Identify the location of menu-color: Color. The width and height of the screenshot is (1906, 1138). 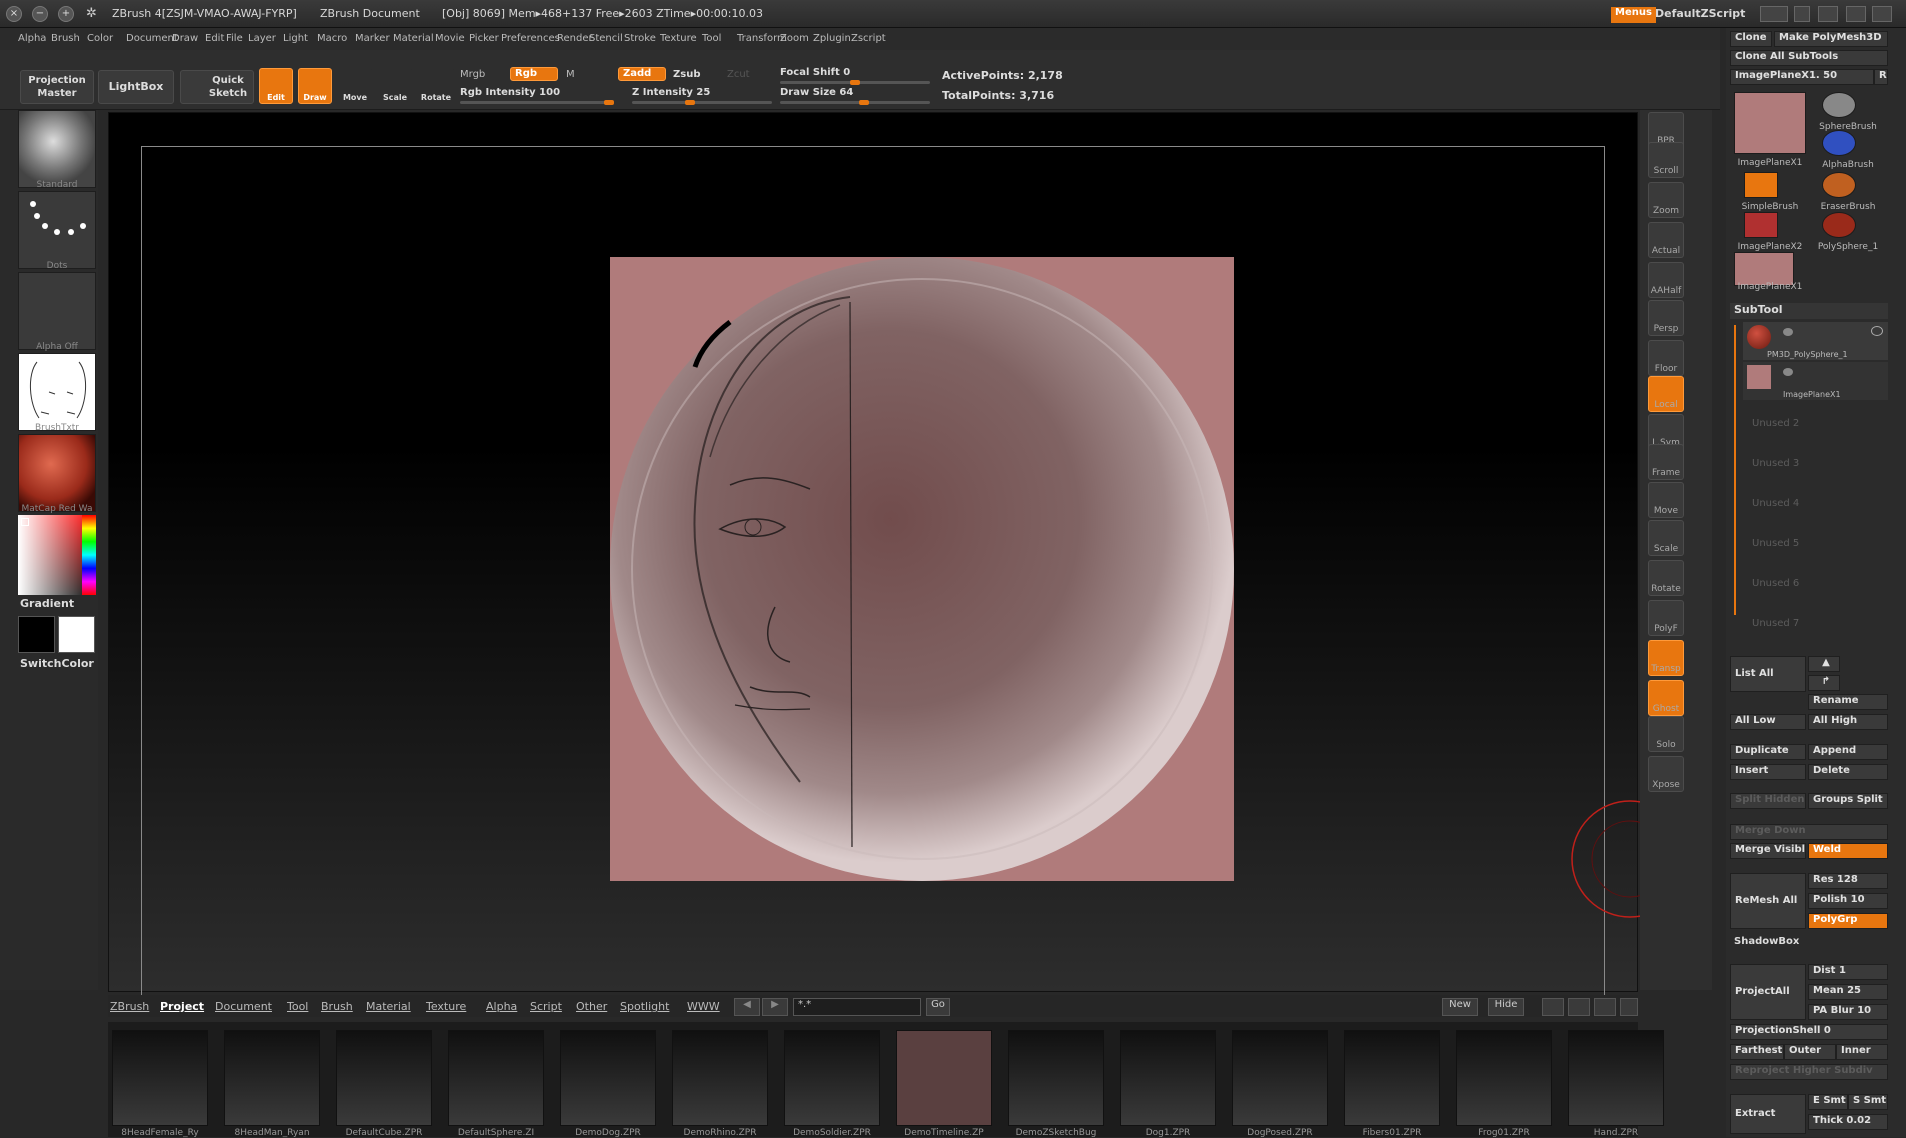
(100, 38).